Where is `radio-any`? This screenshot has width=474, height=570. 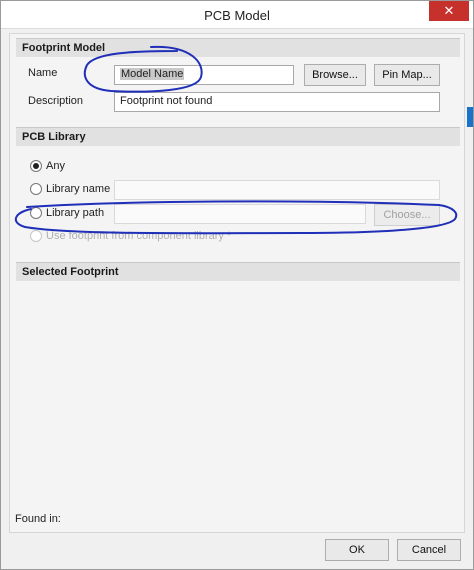
radio-any is located at coordinates (36, 166).